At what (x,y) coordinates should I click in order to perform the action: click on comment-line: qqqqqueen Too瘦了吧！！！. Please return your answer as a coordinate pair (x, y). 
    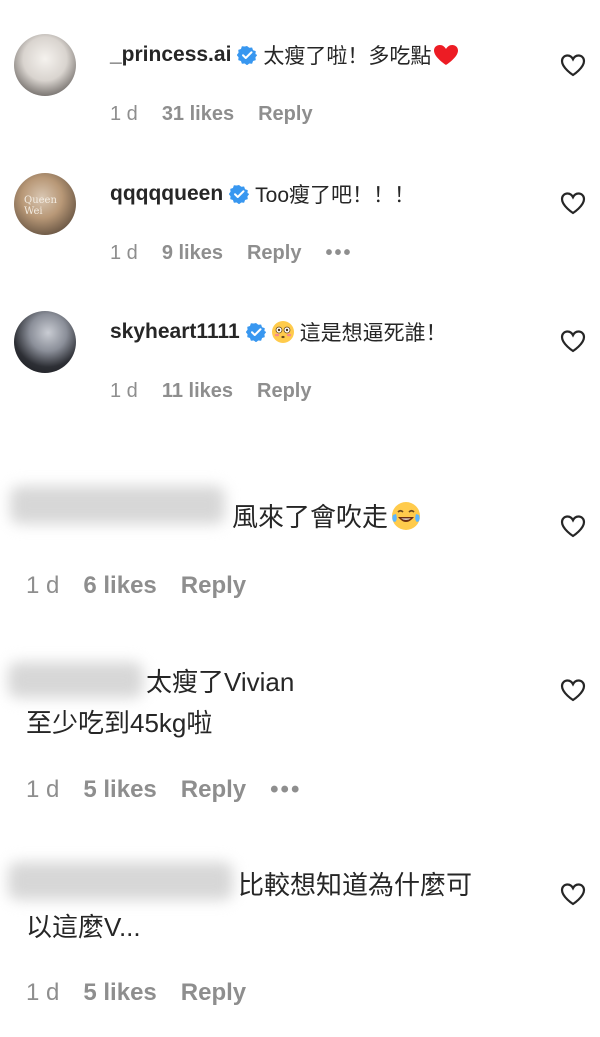
    Looking at the image, I should click on (262, 194).